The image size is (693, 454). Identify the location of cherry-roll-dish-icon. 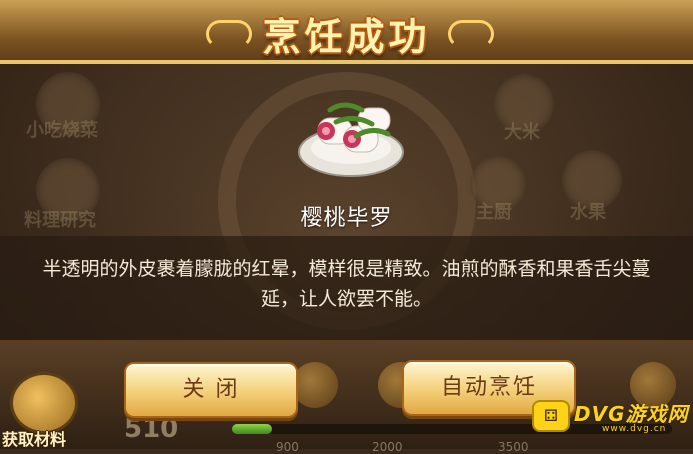
(351, 139).